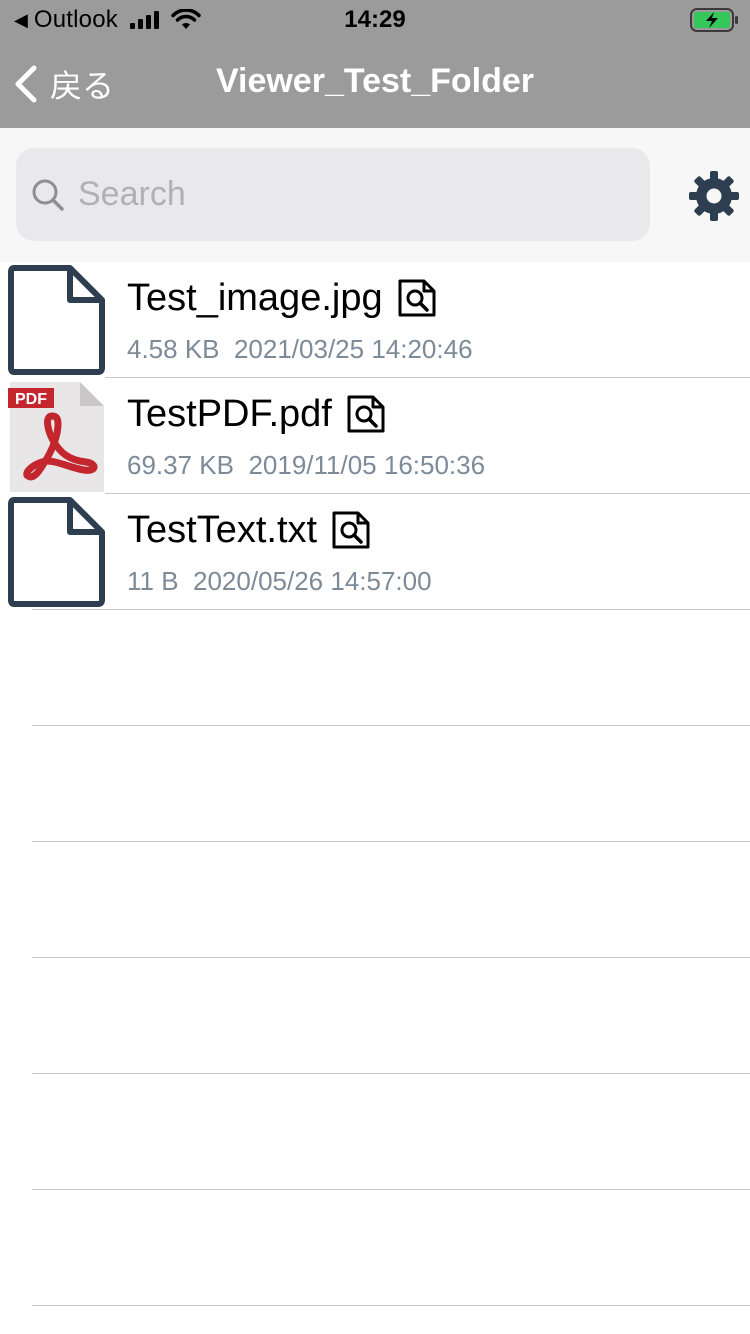  I want to click on header: ◀ Outlook 14:29 戻る Viewer_Test_Folder, so click(375, 64).